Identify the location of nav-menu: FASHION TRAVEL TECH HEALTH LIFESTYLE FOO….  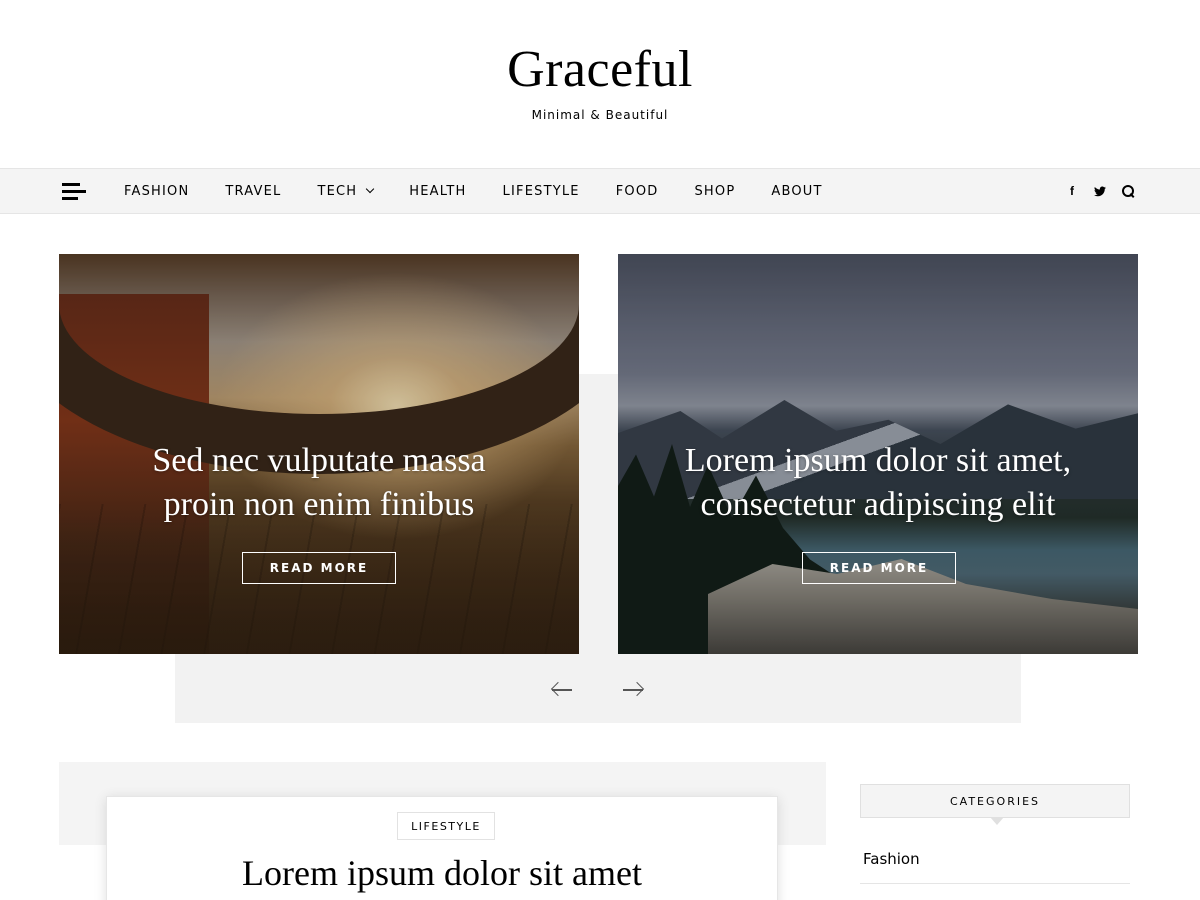
(473, 191).